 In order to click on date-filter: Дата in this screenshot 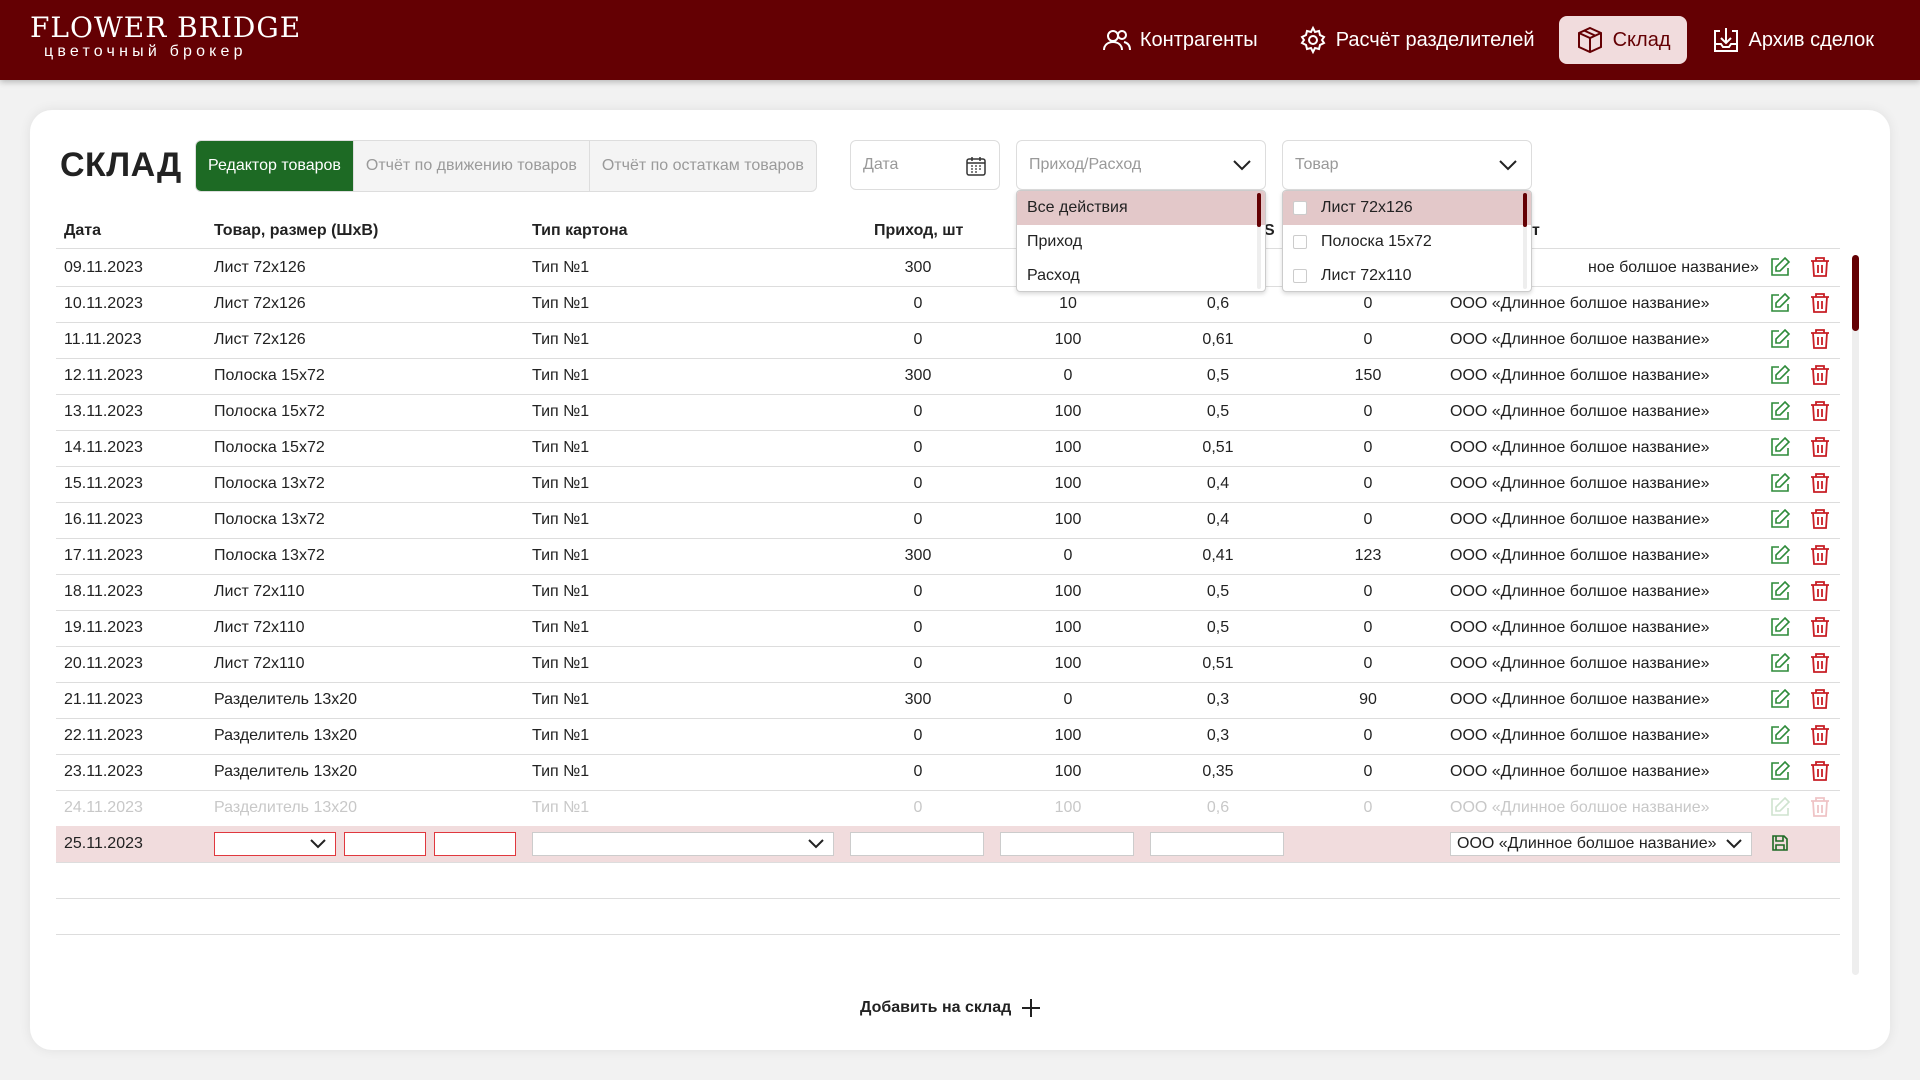, I will do `click(925, 165)`.